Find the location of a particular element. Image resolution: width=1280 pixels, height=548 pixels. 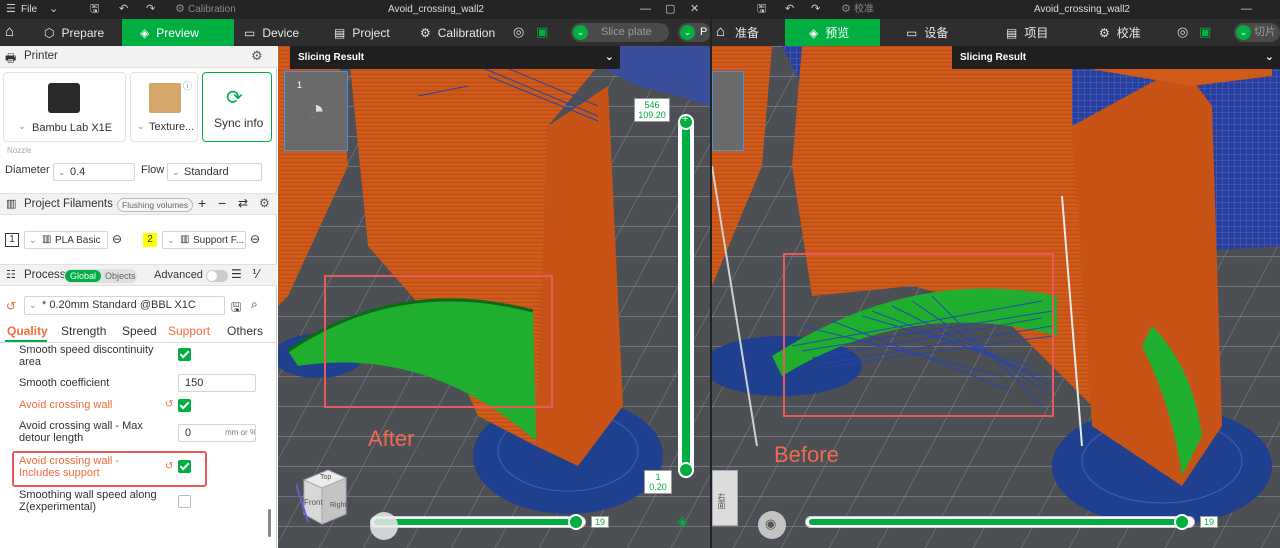

layer-slider-bottom-handle is located at coordinates (686, 470).